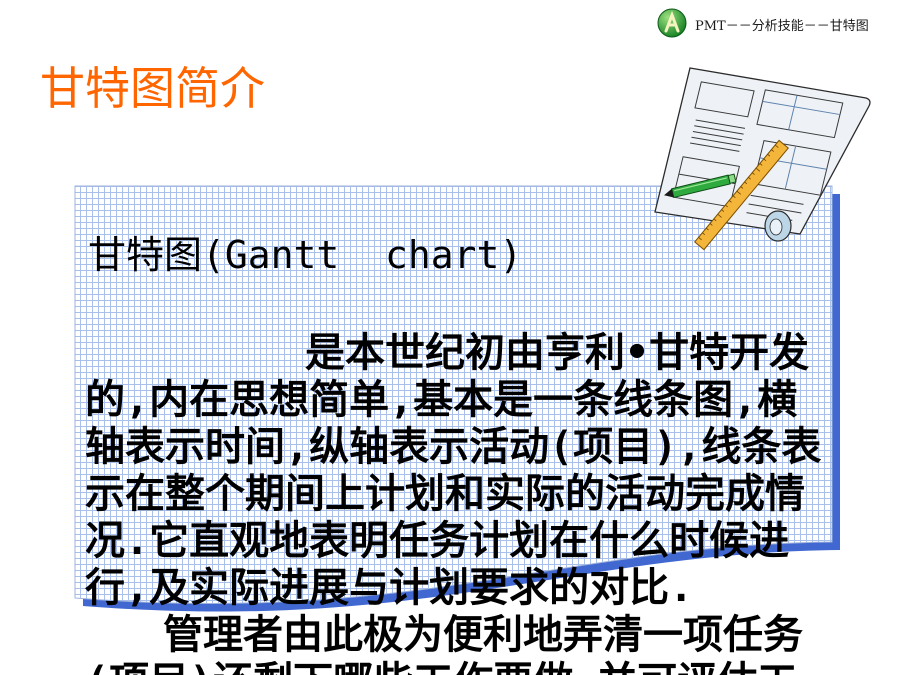 Image resolution: width=900 pixels, height=675 pixels. I want to click on paragraph1-line-4: 示在整个期间上计划和实际的活动完成情, so click(445, 494).